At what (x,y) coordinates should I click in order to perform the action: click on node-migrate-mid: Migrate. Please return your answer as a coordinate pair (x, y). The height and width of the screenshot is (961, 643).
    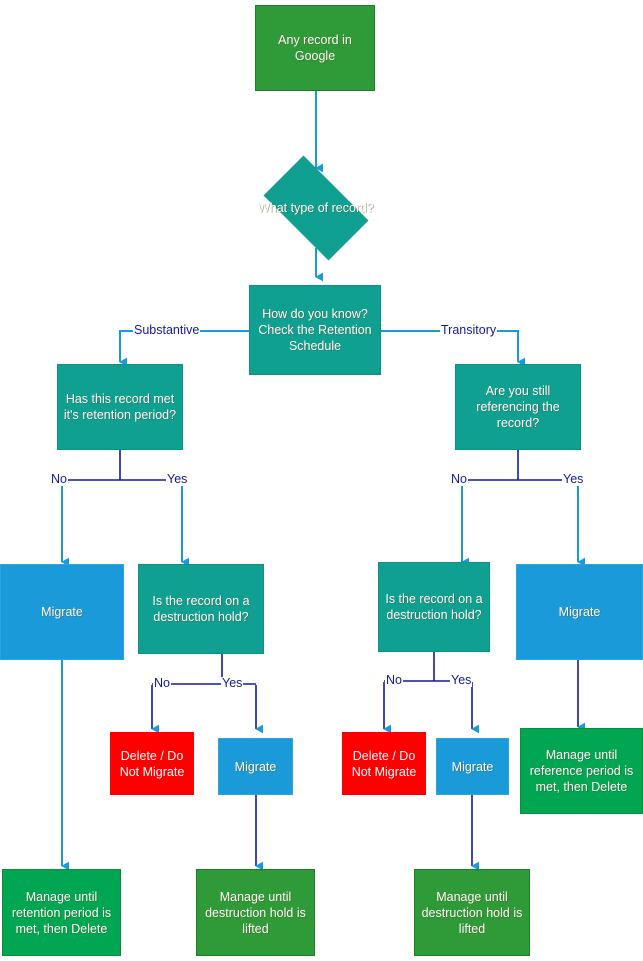
    Looking at the image, I should click on (255, 766).